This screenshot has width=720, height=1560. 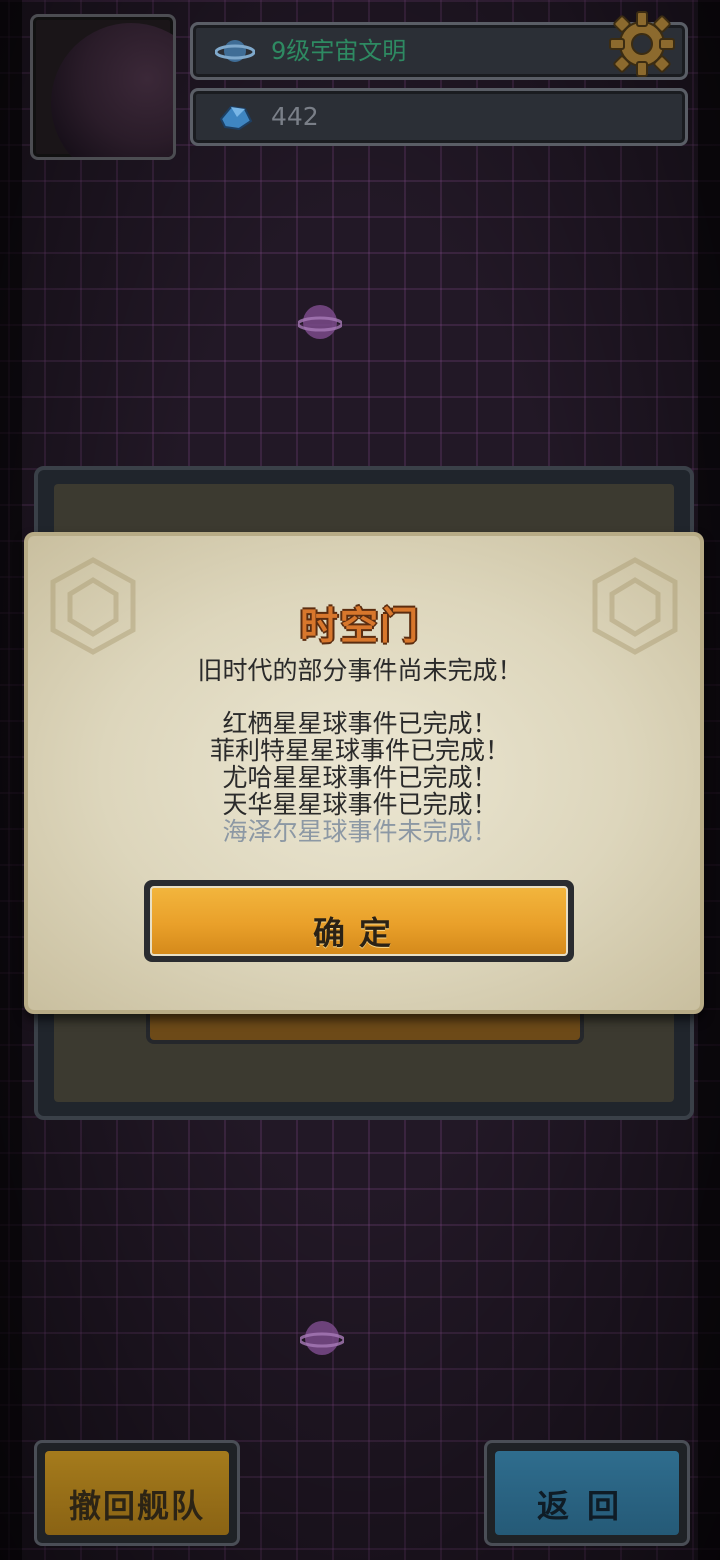 What do you see at coordinates (339, 51) in the screenshot?
I see `civilization-level-text: 9级宇宙文明` at bounding box center [339, 51].